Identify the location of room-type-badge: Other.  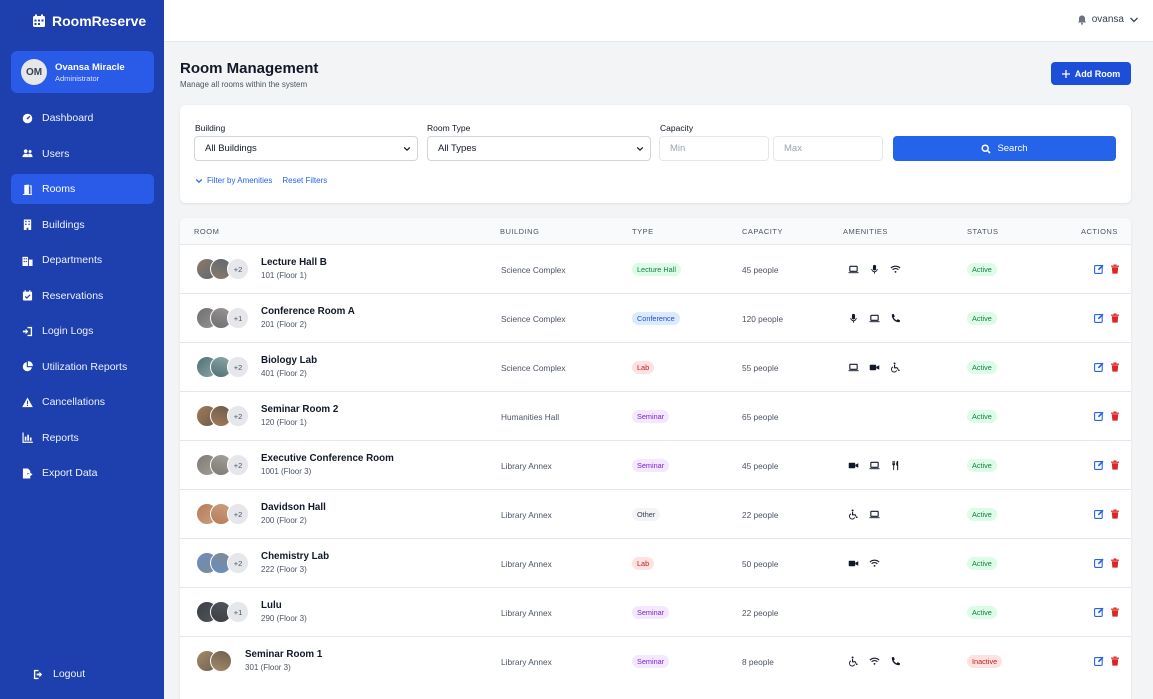
(646, 514).